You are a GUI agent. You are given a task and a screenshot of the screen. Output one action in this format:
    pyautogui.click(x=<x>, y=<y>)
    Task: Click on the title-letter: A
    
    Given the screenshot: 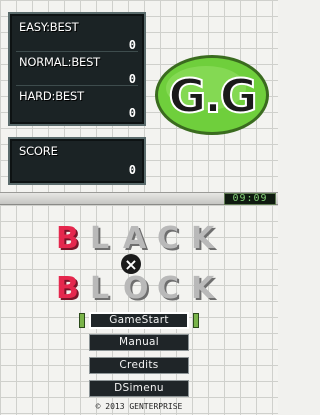 What is the action you would take?
    pyautogui.click(x=135, y=238)
    